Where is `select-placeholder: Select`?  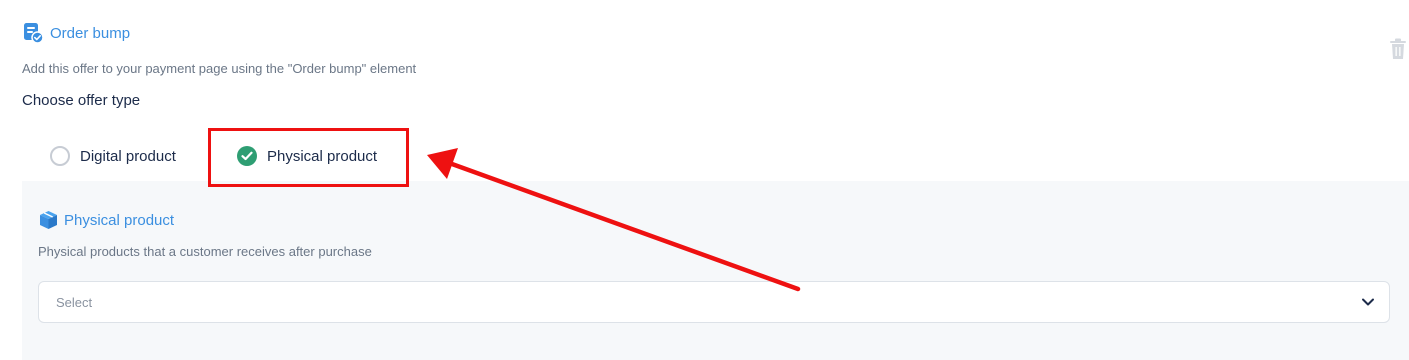
select-placeholder: Select is located at coordinates (74, 302).